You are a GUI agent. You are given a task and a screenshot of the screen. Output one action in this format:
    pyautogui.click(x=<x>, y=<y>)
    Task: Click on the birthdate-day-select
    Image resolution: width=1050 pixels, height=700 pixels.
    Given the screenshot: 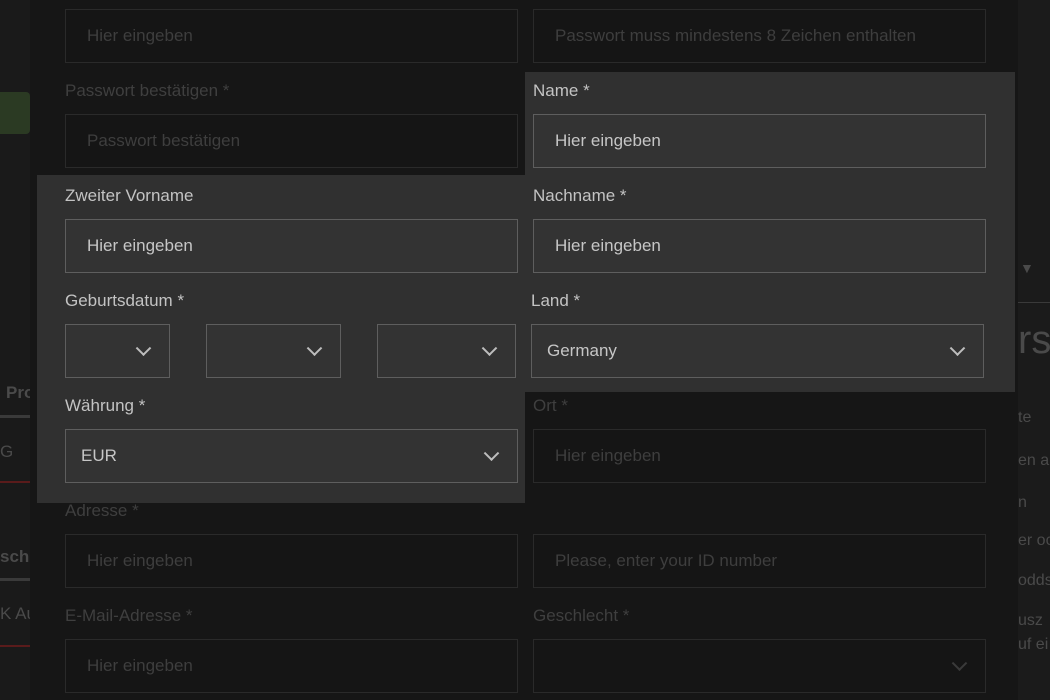 What is the action you would take?
    pyautogui.click(x=117, y=351)
    